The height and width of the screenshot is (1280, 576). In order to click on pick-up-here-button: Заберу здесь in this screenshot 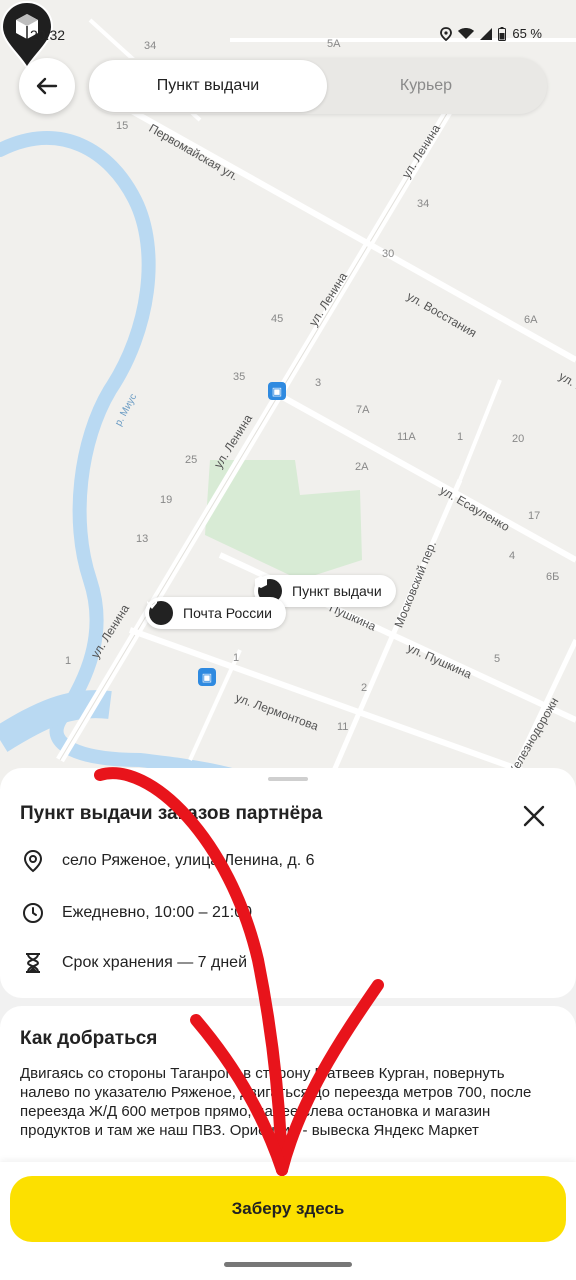, I will do `click(288, 1209)`.